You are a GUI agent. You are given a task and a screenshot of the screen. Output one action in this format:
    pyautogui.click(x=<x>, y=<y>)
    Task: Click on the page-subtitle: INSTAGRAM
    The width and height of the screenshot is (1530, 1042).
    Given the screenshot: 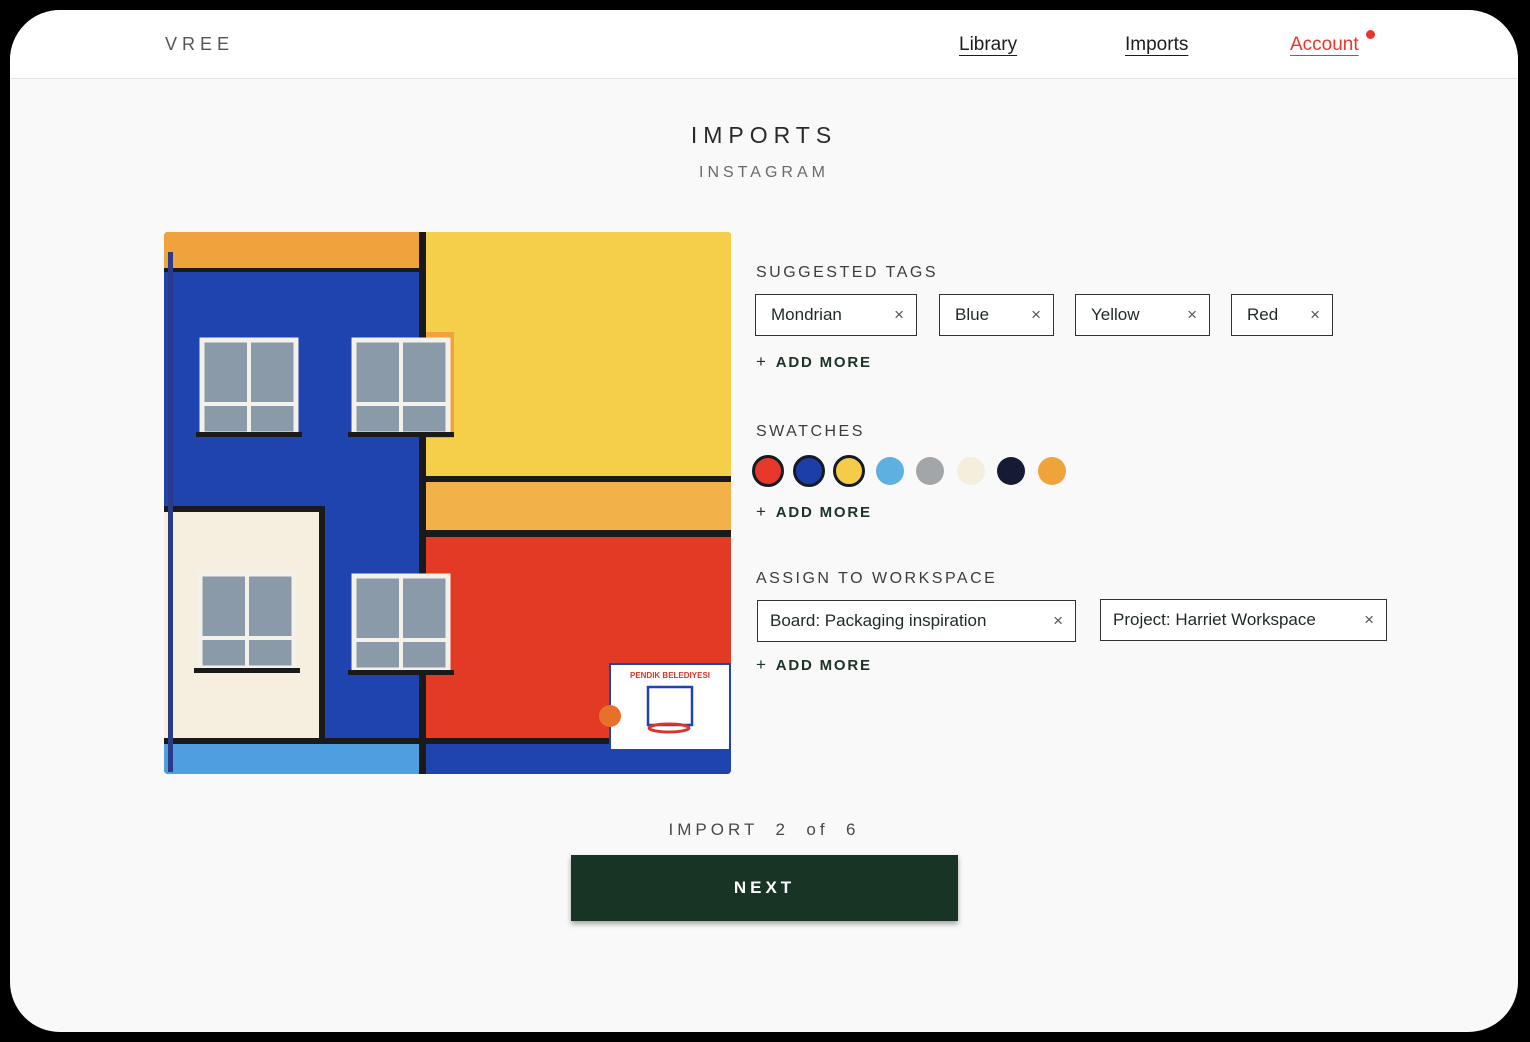 What is the action you would take?
    pyautogui.click(x=764, y=172)
    